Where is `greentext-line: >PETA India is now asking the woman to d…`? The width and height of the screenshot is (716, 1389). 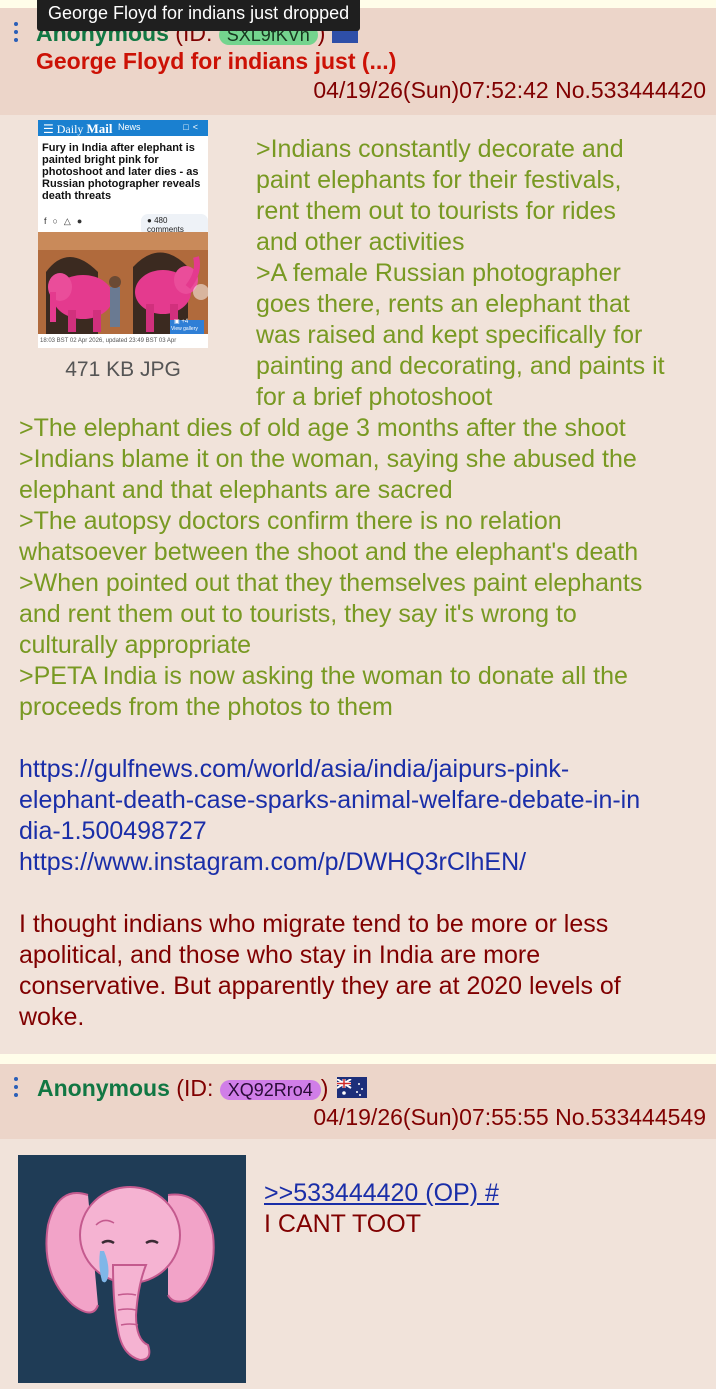 greentext-line: >PETA India is now asking the woman to d… is located at coordinates (323, 676).